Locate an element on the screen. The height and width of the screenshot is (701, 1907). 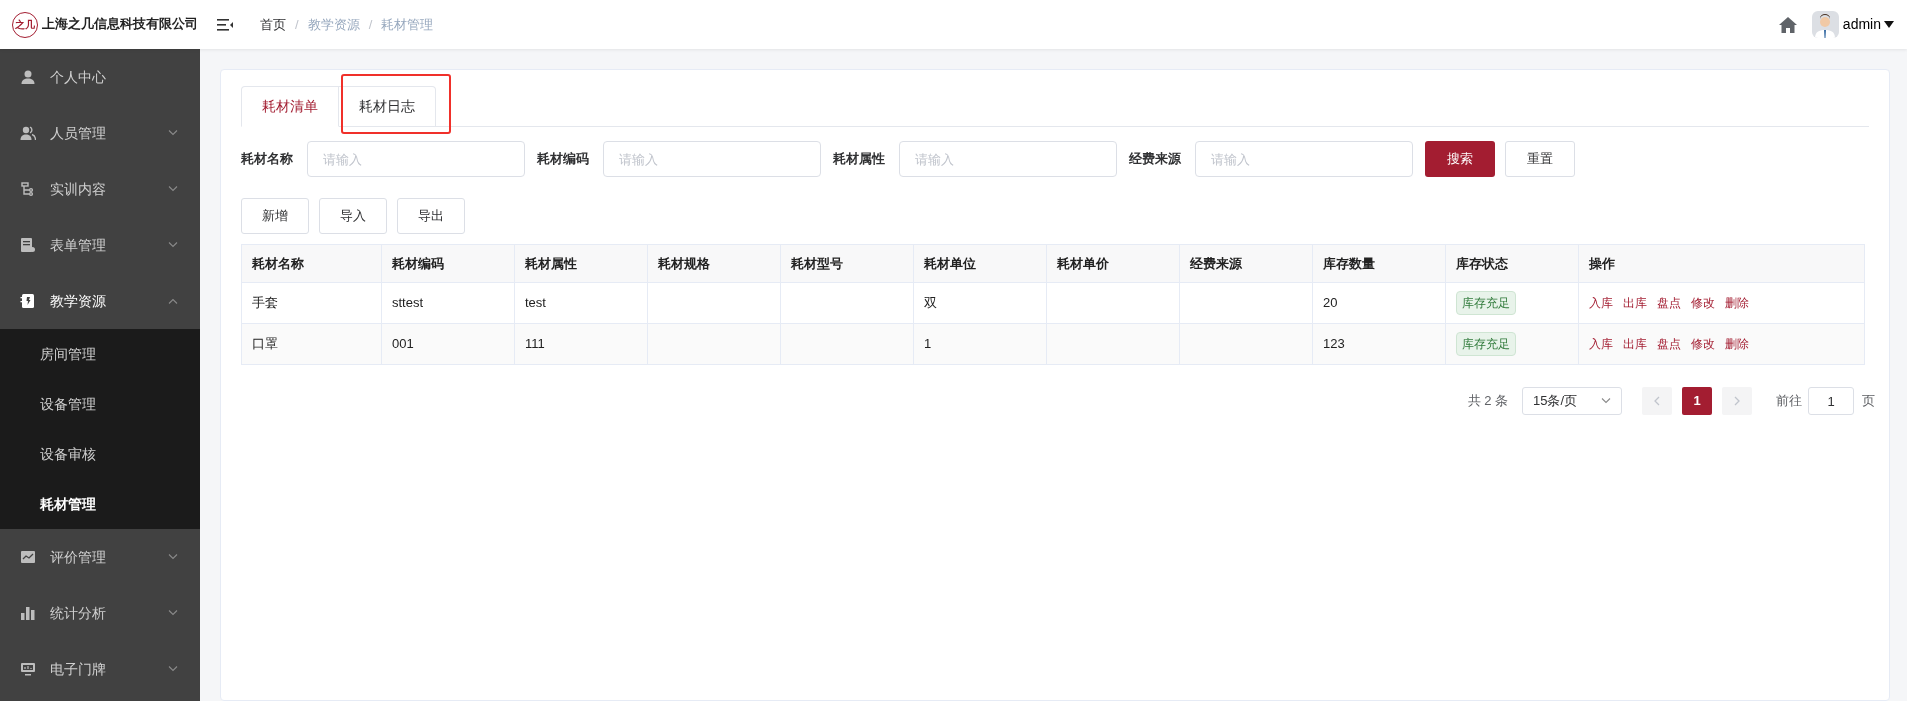
menu-item: 电子门牌 is located at coordinates (100, 669).